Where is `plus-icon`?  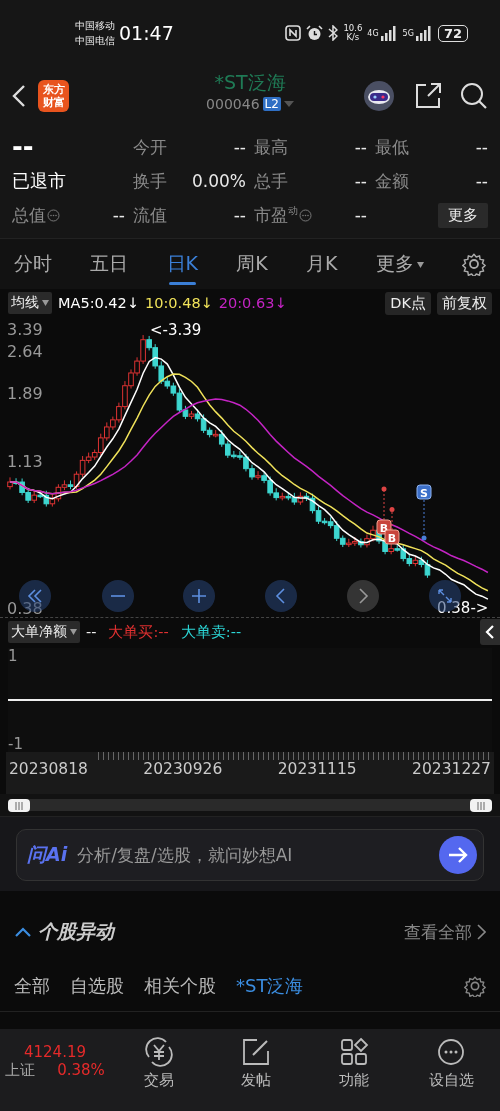
plus-icon is located at coordinates (199, 596).